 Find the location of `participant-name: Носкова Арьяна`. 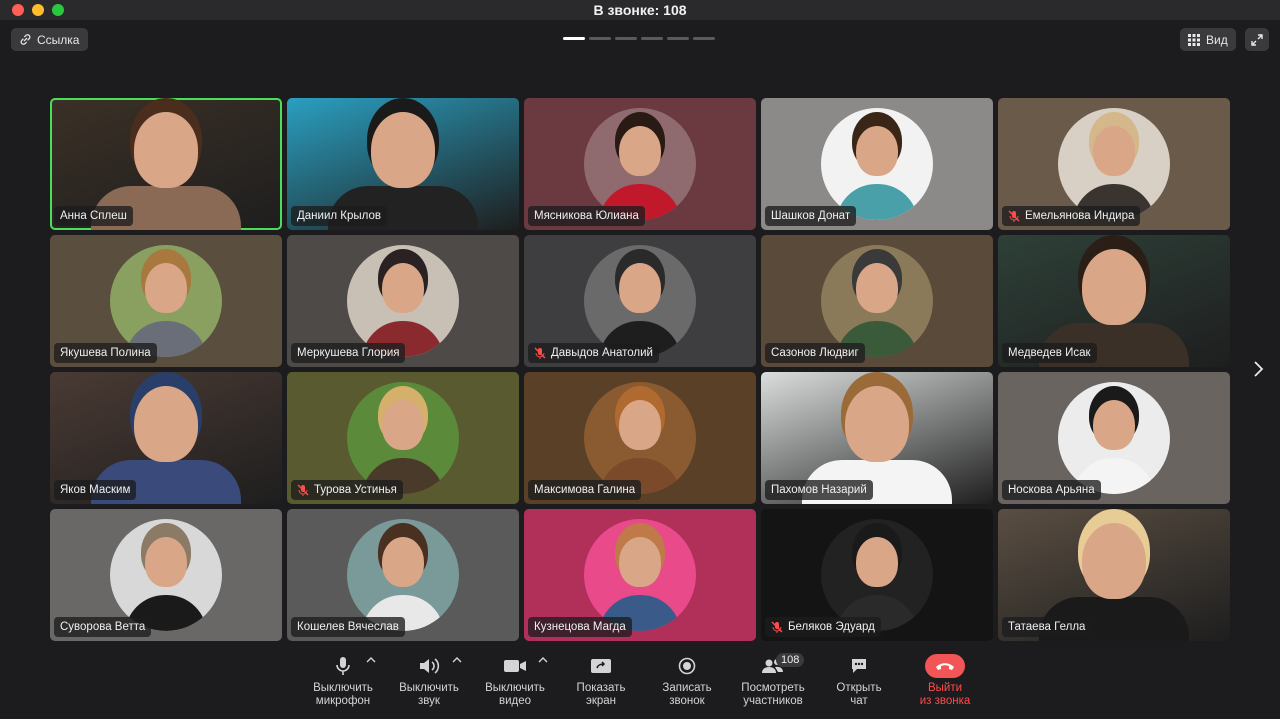

participant-name: Носкова Арьяна is located at coordinates (1051, 490).